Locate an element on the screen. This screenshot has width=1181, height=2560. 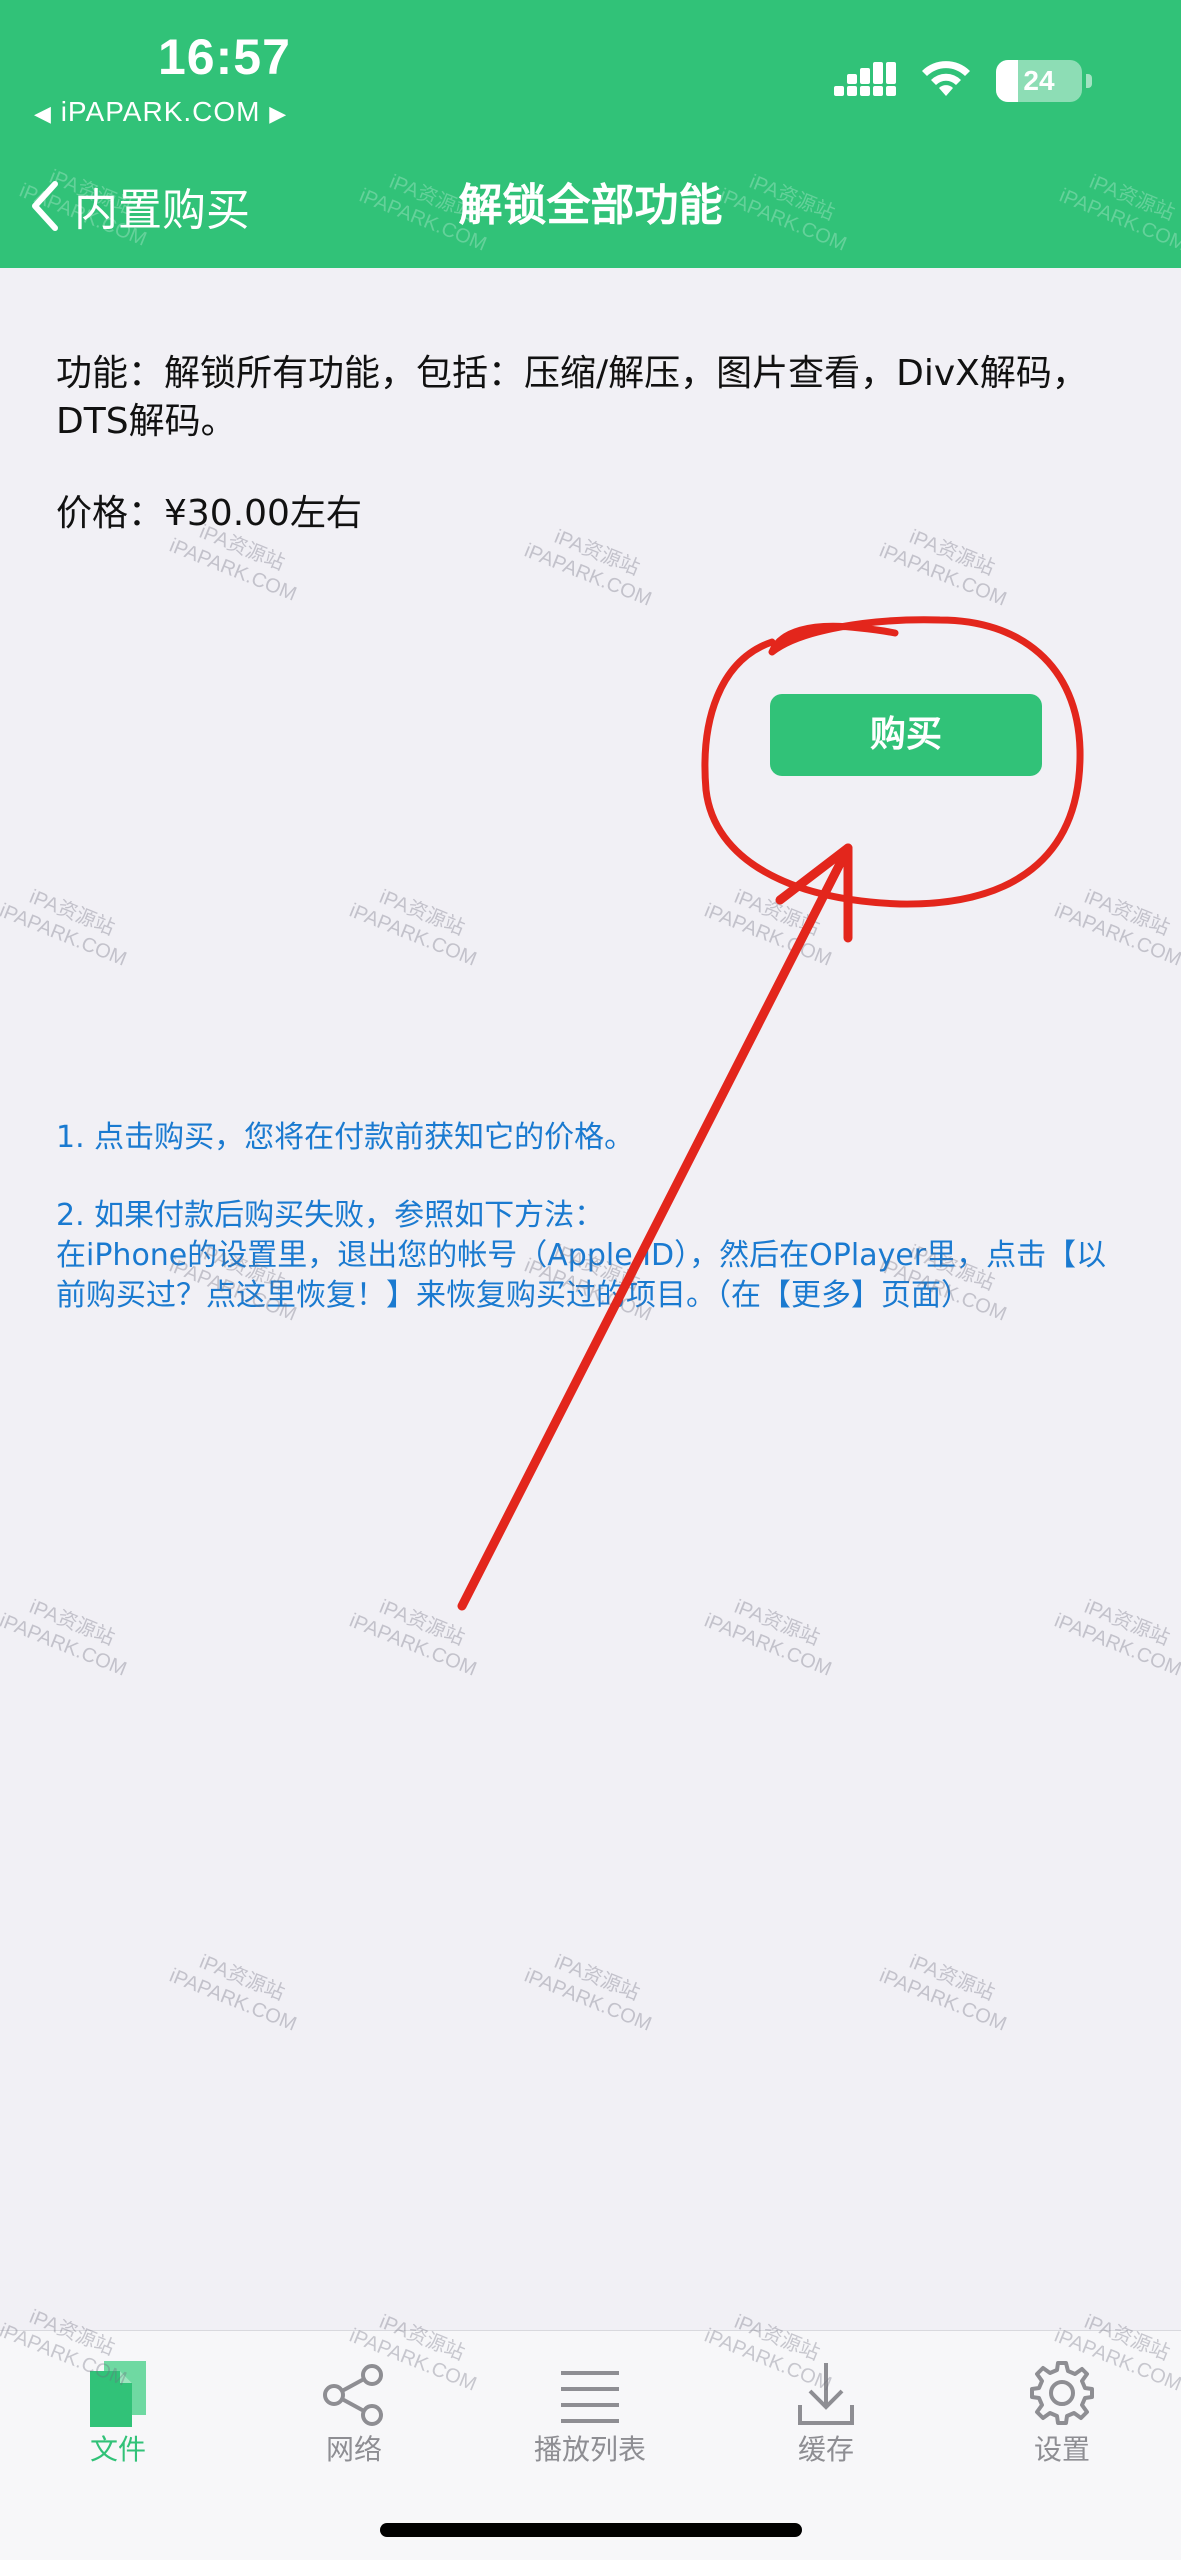
note-step-1: 1. 点击购买，您将在付款前获知它的价格。 is located at coordinates (345, 1137).